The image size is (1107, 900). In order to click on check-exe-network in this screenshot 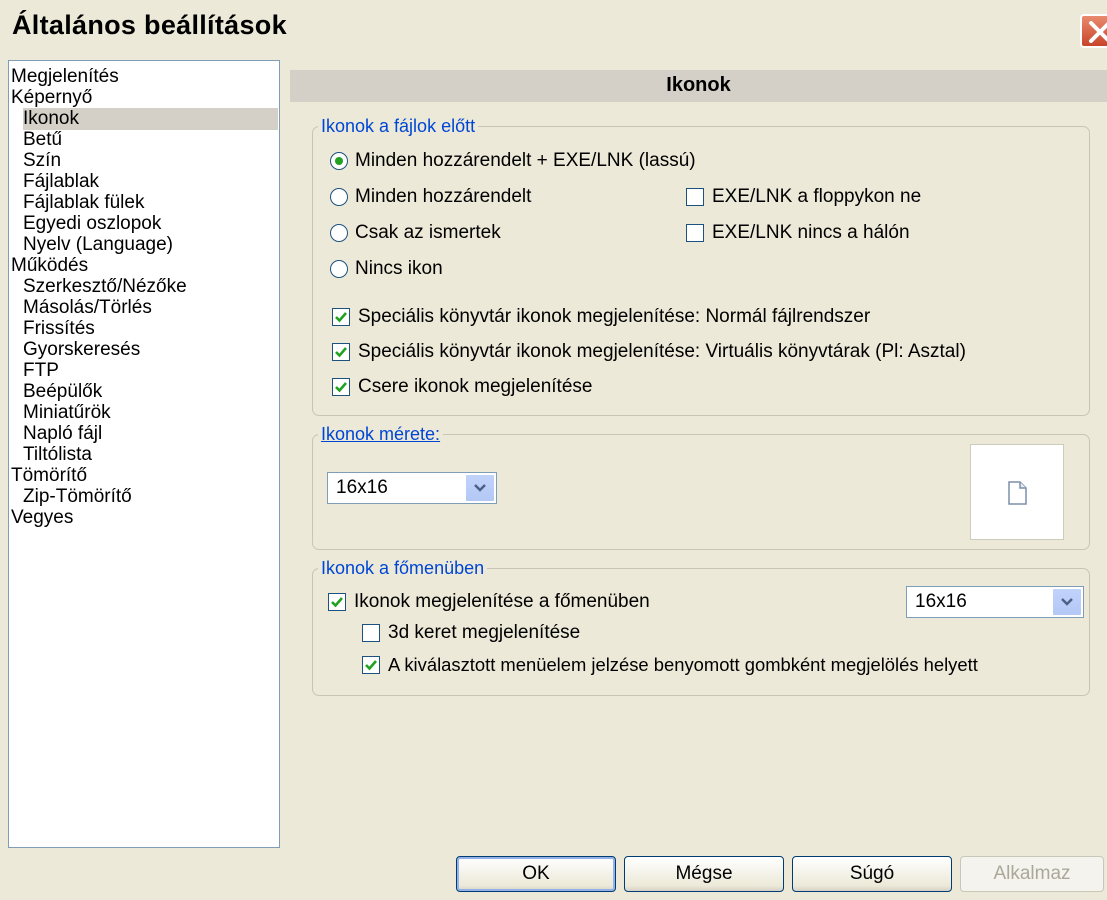, I will do `click(695, 233)`.